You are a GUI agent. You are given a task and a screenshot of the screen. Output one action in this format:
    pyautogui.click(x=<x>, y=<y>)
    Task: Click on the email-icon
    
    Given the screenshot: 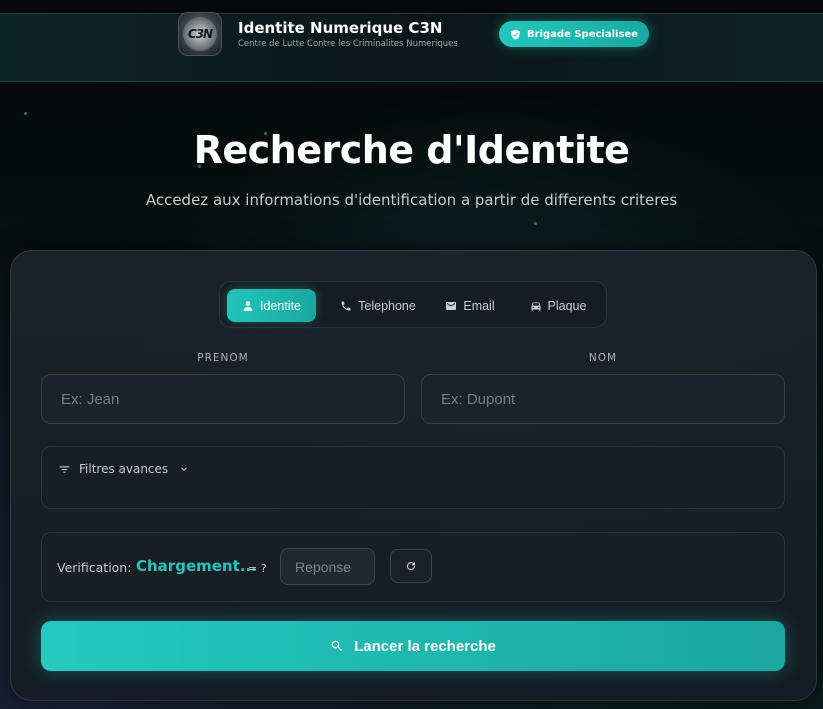 What is the action you would take?
    pyautogui.click(x=451, y=305)
    